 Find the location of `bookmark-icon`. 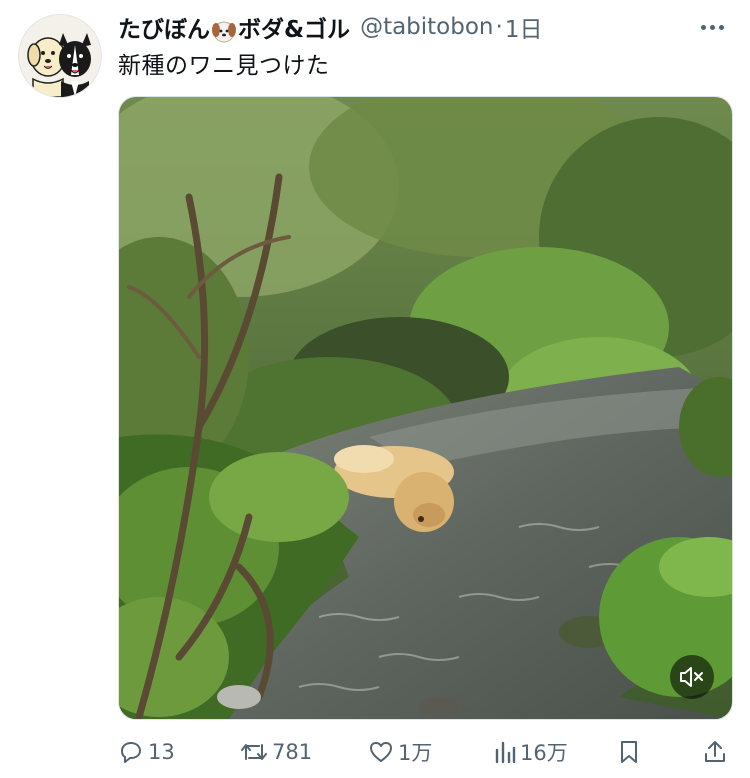

bookmark-icon is located at coordinates (629, 752).